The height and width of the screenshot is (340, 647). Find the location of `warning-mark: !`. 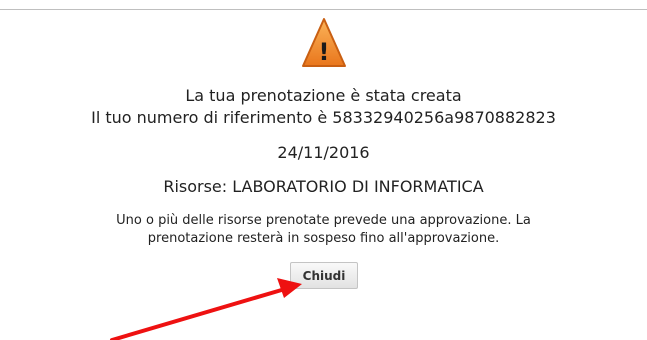

warning-mark: ! is located at coordinates (324, 52).